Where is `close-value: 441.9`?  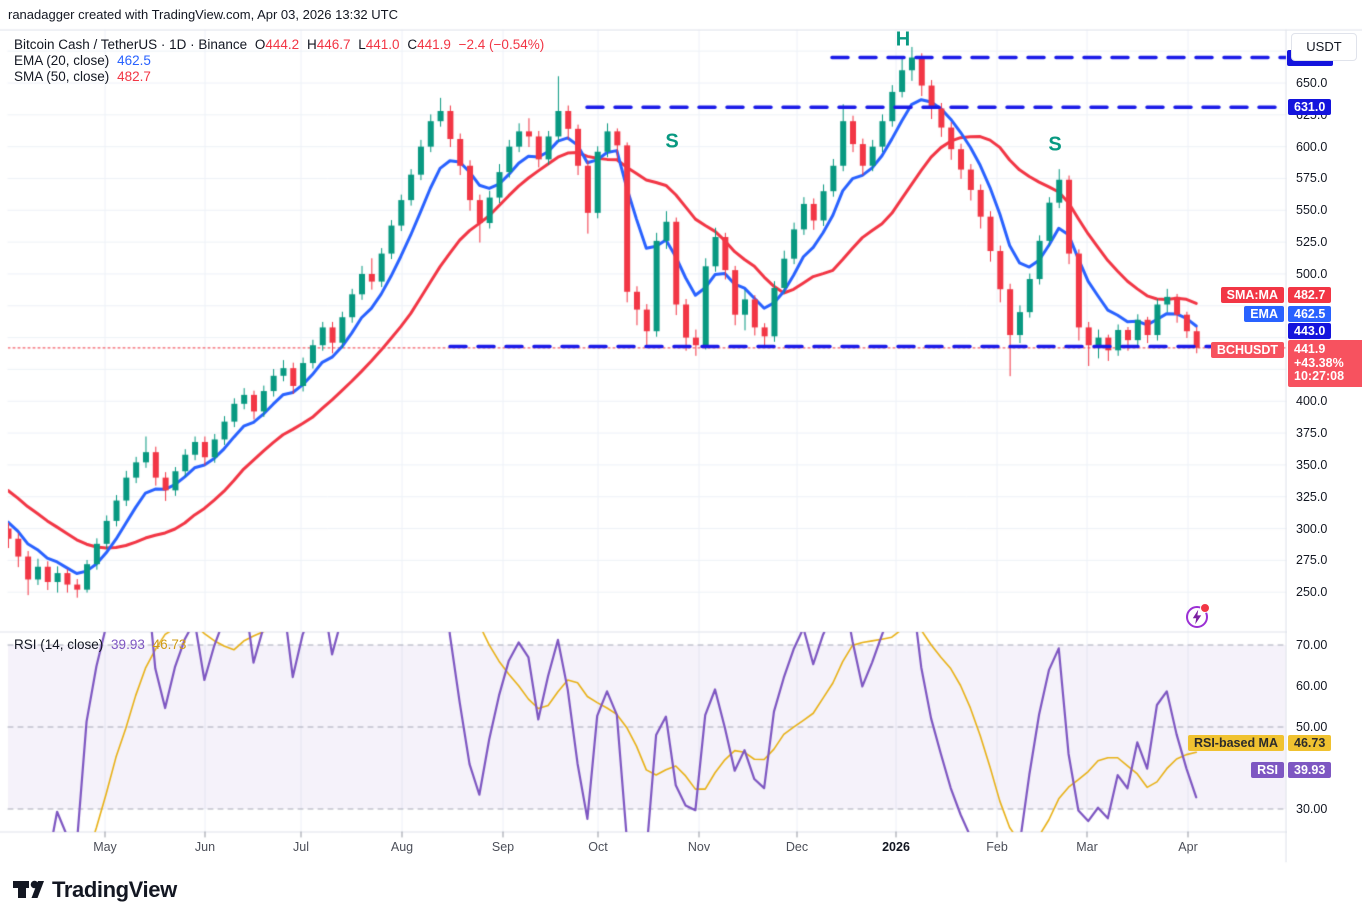
close-value: 441.9 is located at coordinates (434, 44).